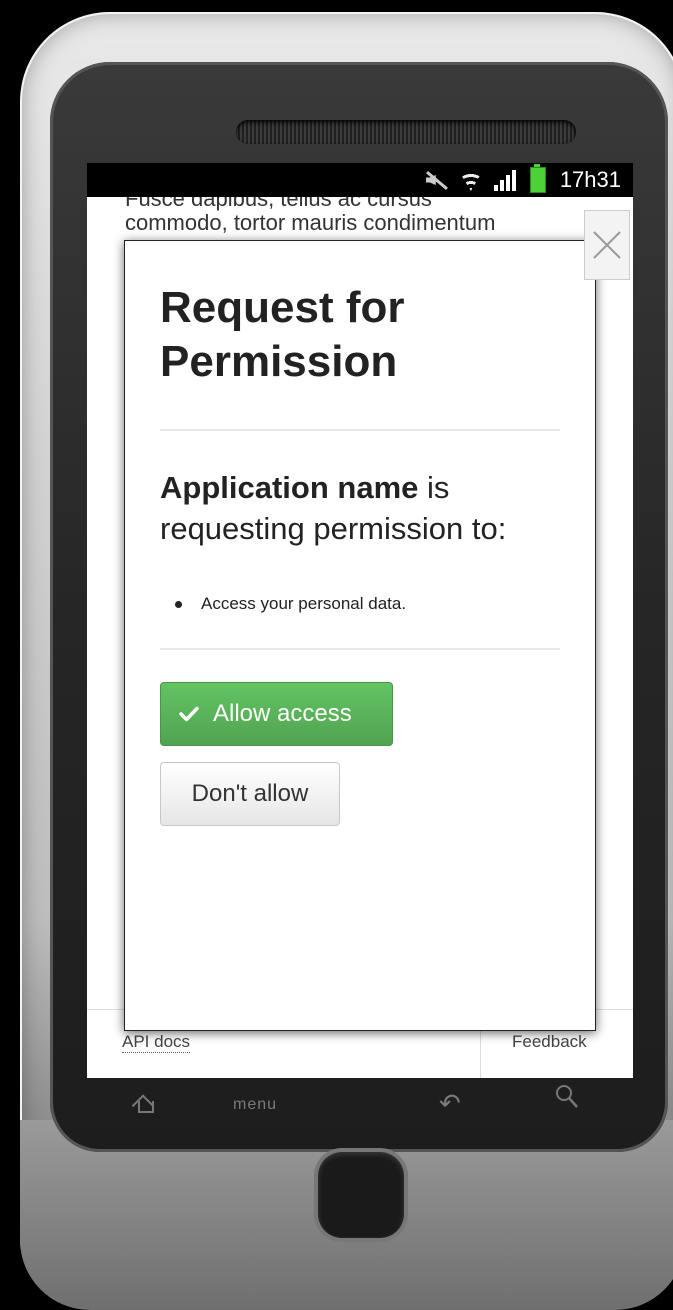 The height and width of the screenshot is (1310, 673). Describe the element at coordinates (506, 180) in the screenshot. I see `signal-icon` at that location.